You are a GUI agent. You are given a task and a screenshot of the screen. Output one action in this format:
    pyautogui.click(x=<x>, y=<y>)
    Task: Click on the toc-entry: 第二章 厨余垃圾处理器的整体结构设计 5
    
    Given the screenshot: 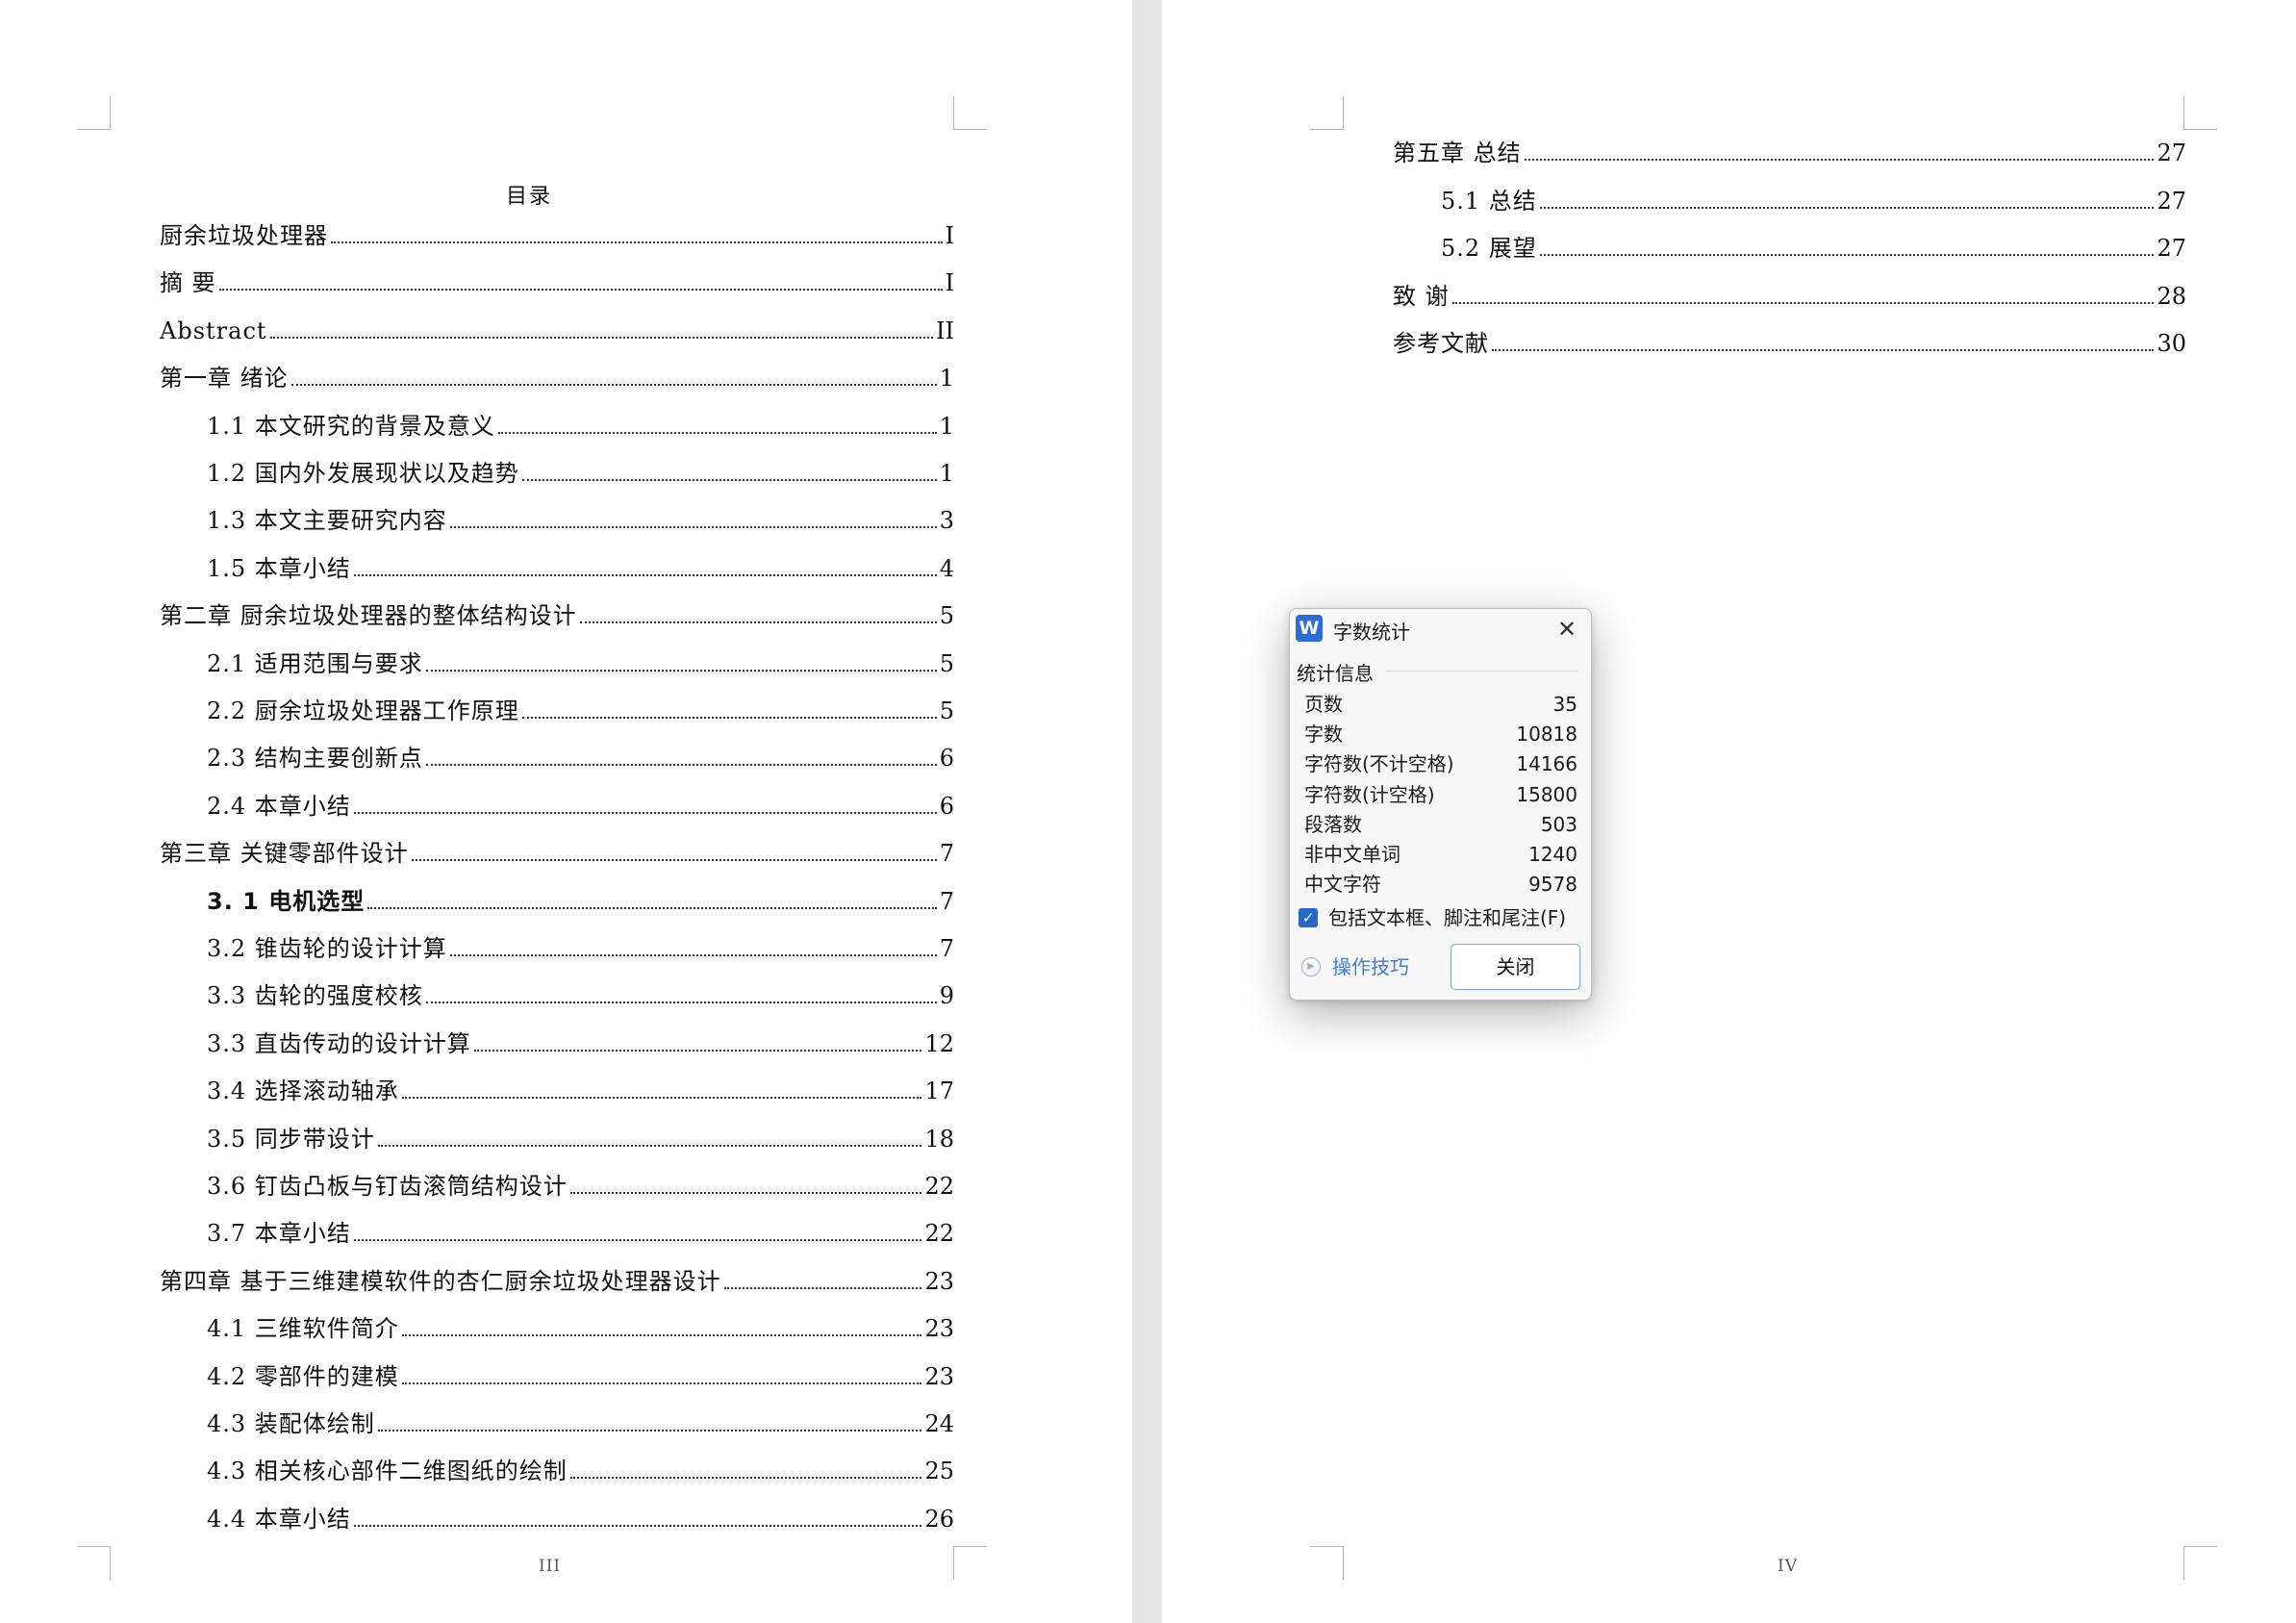 What is the action you would take?
    pyautogui.click(x=557, y=613)
    